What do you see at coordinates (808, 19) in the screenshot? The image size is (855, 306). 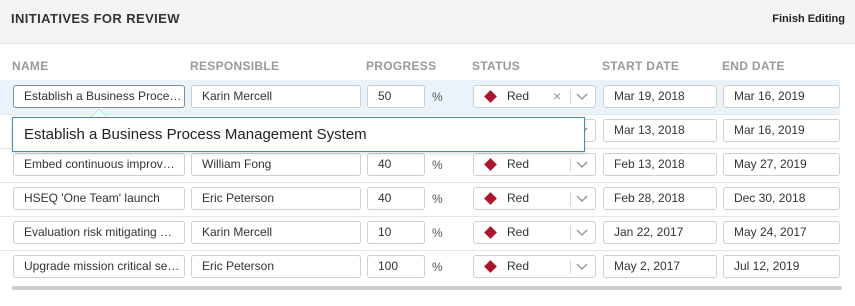 I see `finish-editing-button: Finish Editing` at bounding box center [808, 19].